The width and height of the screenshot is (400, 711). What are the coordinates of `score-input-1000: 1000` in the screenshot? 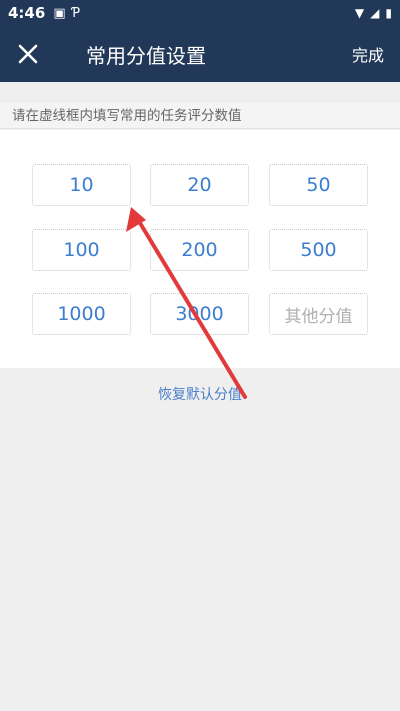 It's located at (81, 314).